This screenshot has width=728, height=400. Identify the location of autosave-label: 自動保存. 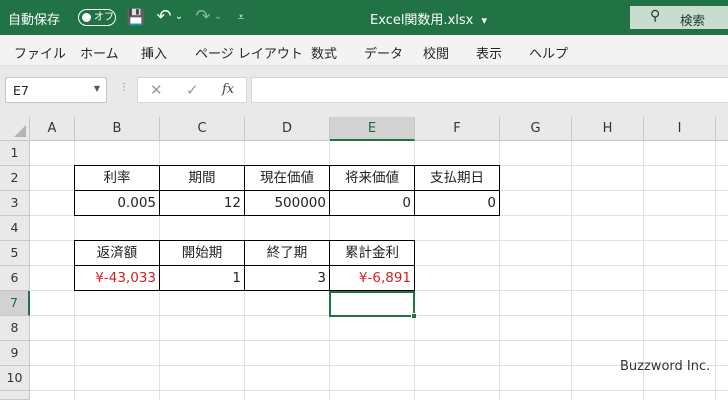
(34, 20).